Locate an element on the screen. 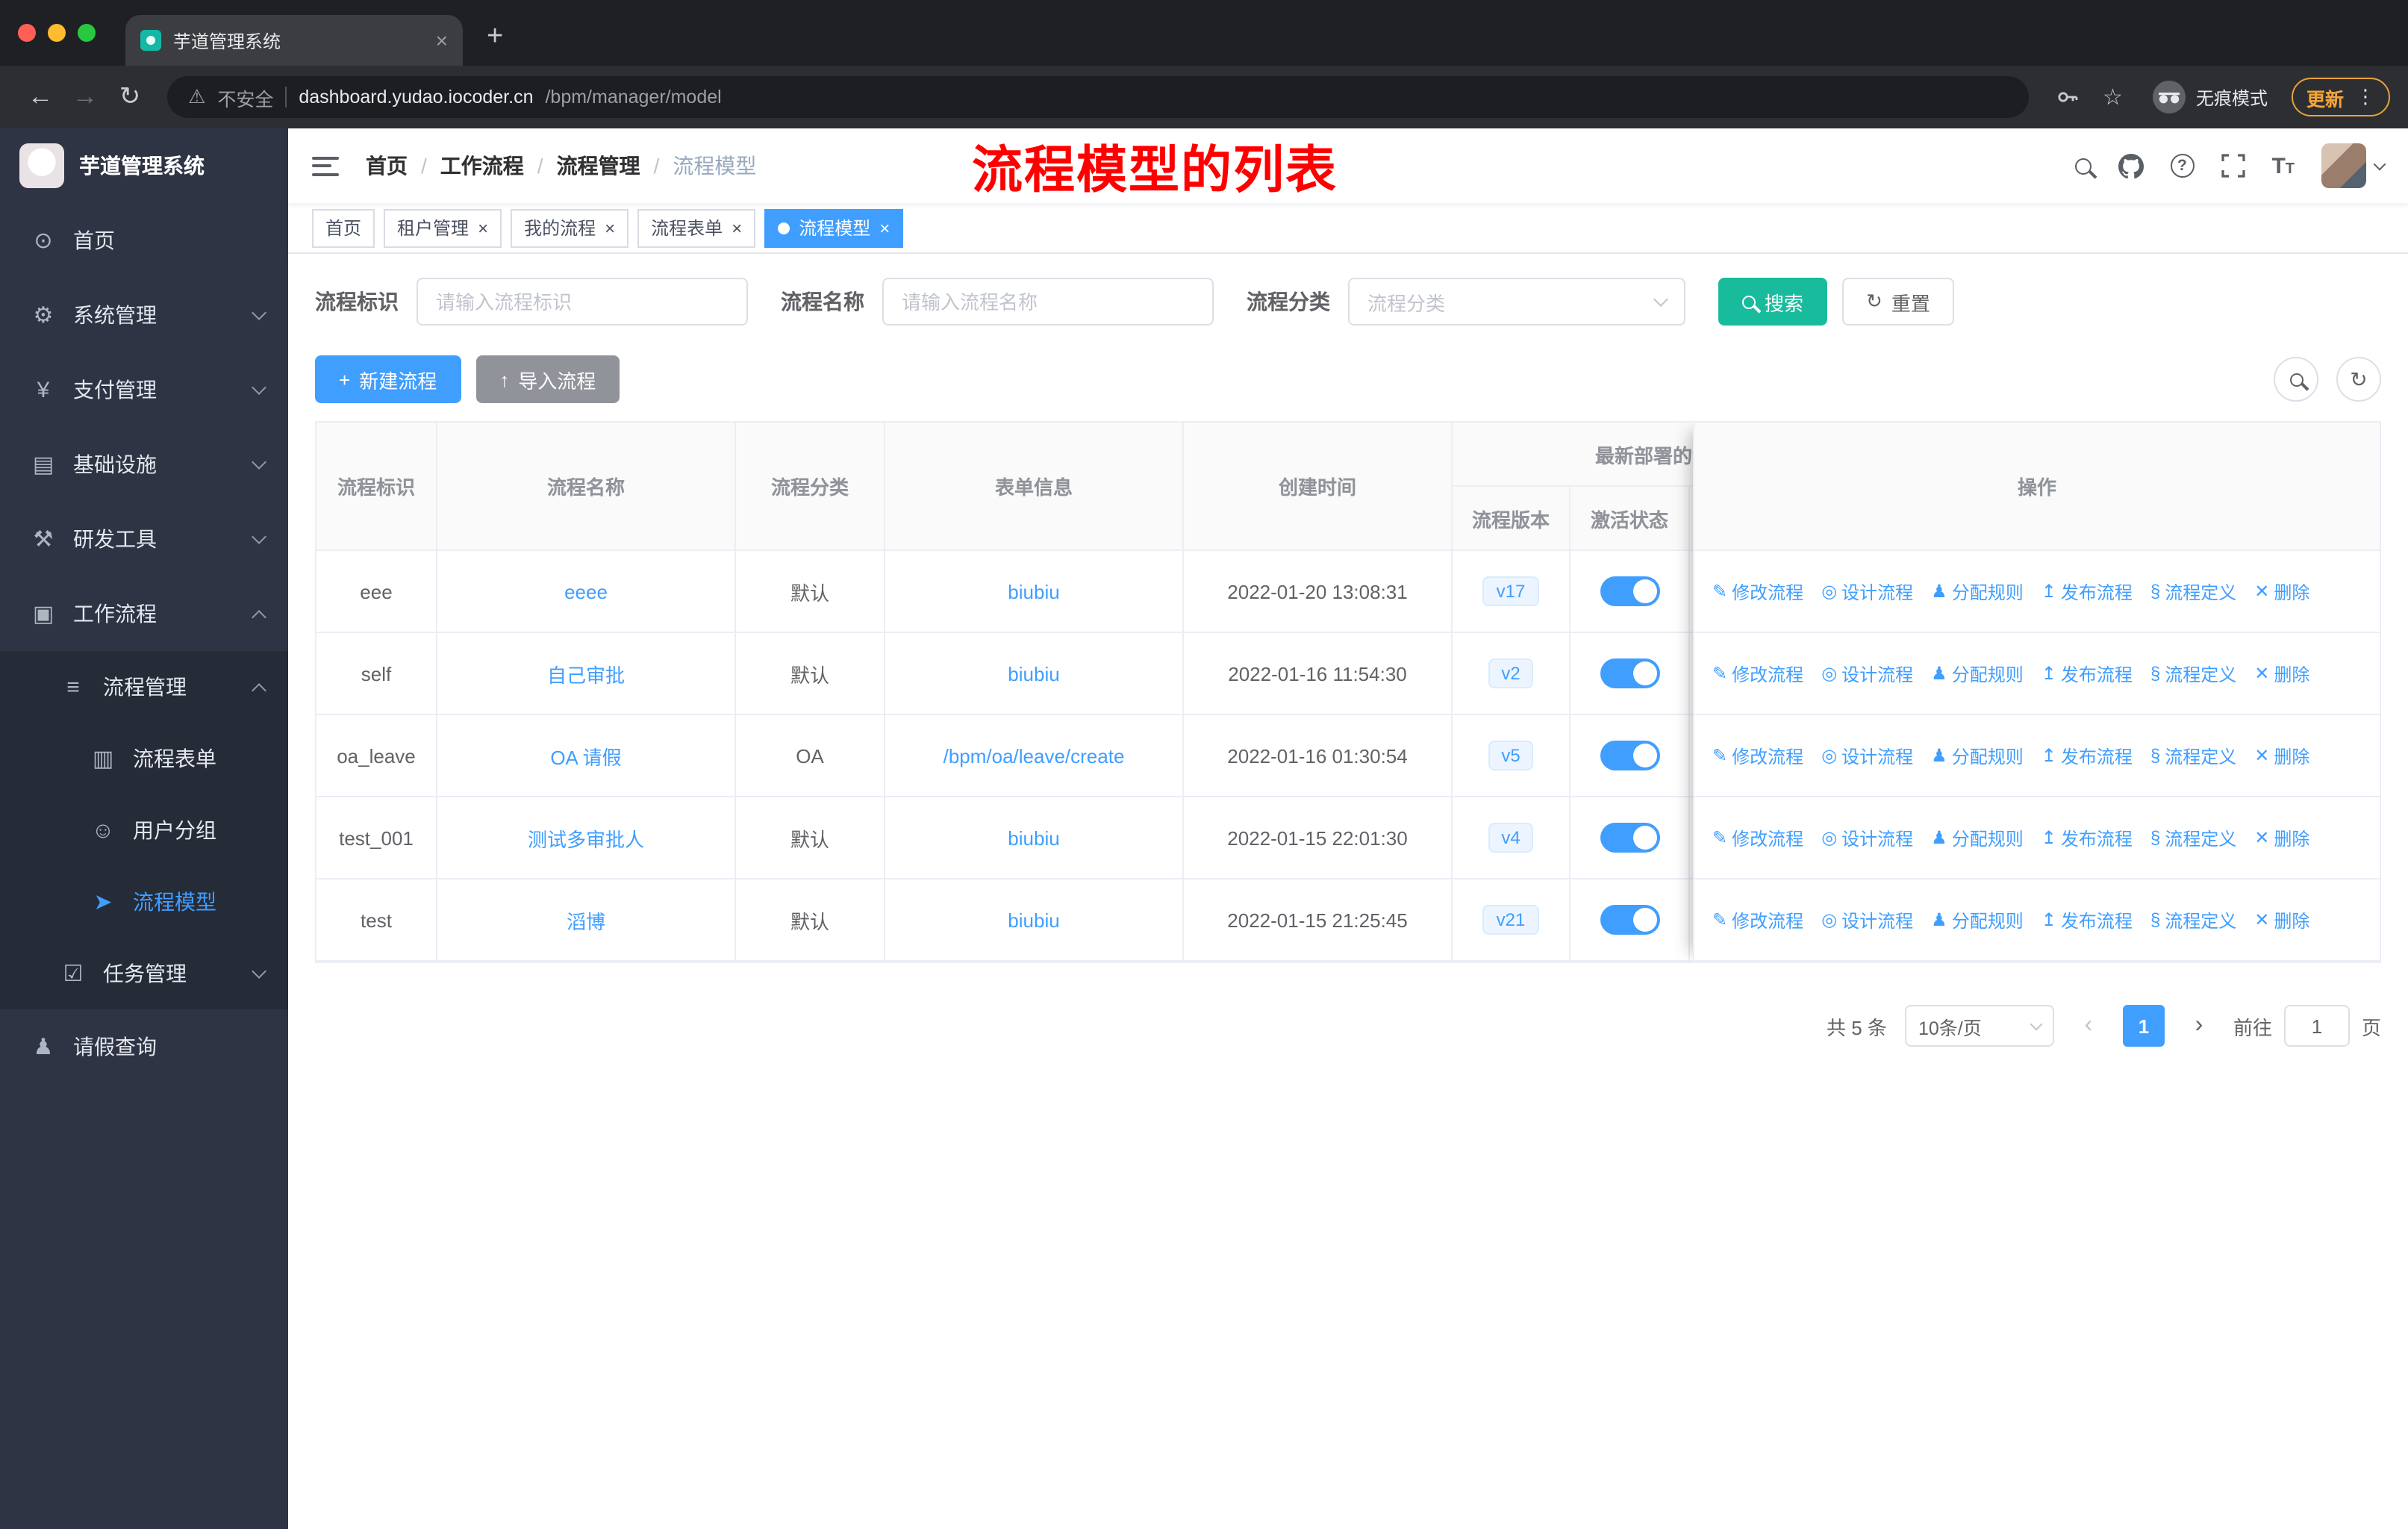 The image size is (2408, 1529). new-tab-button: + is located at coordinates (495, 38).